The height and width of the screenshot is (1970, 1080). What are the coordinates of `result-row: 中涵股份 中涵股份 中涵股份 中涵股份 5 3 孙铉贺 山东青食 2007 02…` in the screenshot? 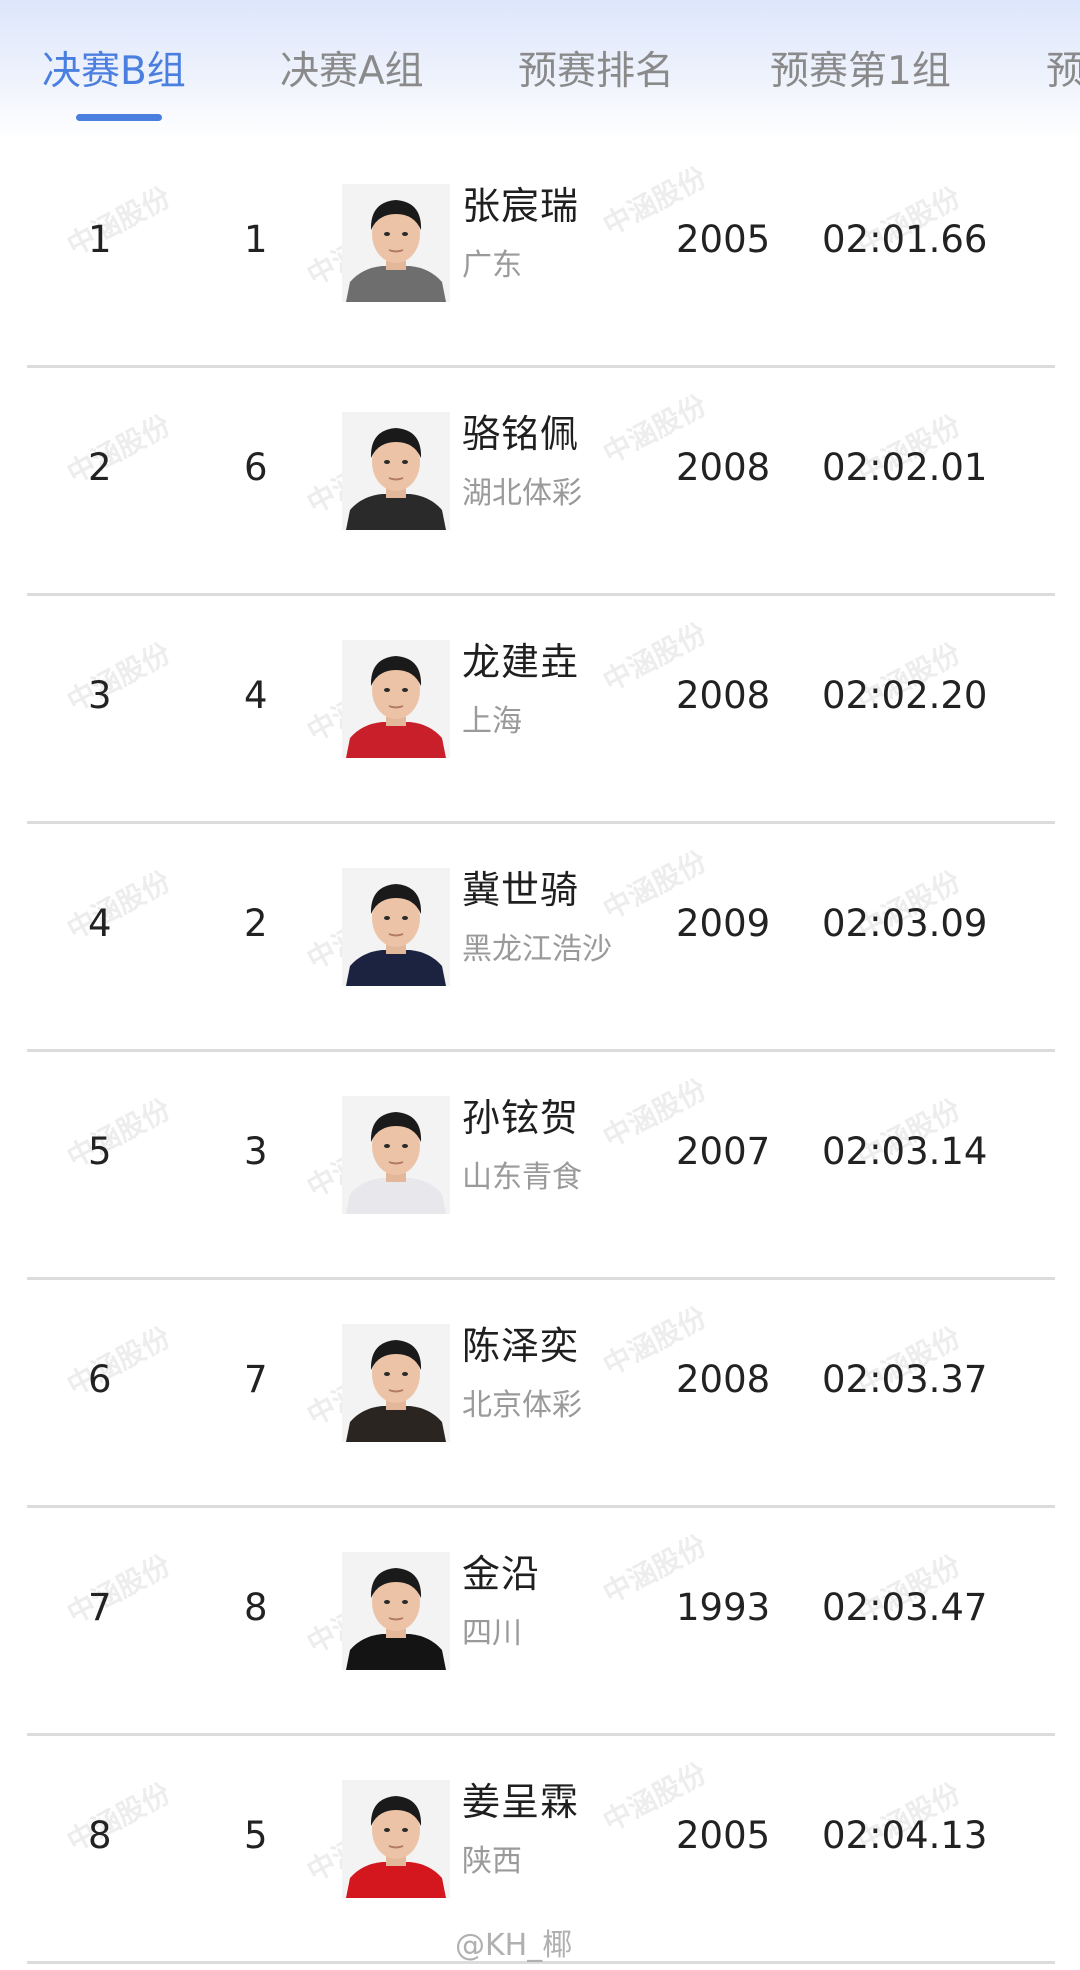 It's located at (540, 1166).